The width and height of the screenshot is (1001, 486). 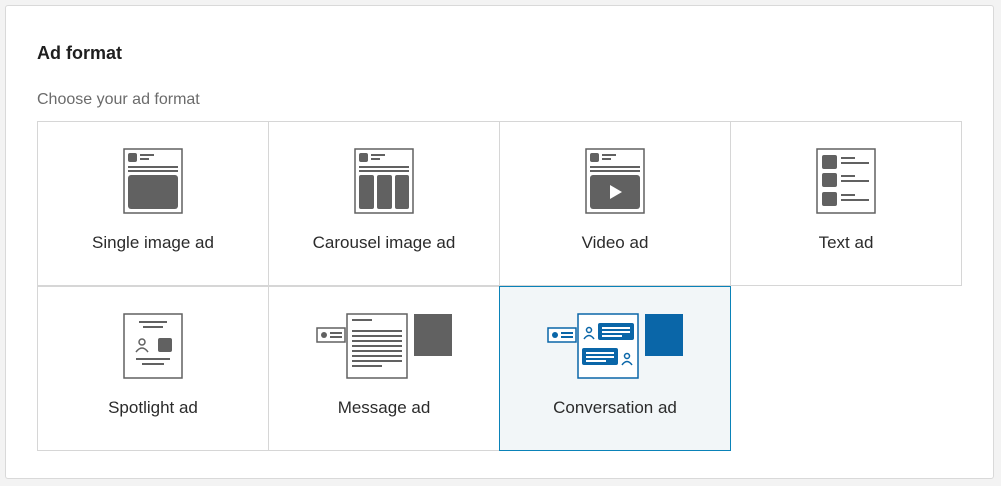 What do you see at coordinates (79, 53) in the screenshot?
I see `panel-title: Ad format` at bounding box center [79, 53].